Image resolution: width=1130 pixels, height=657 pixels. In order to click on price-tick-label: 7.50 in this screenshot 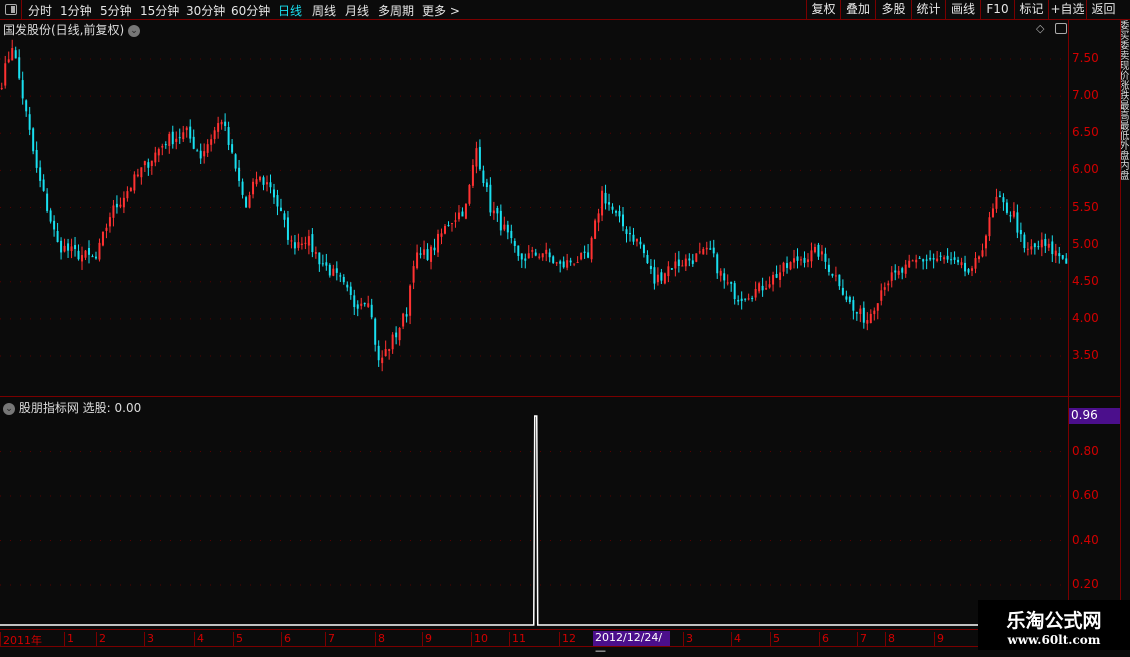, I will do `click(1085, 58)`.